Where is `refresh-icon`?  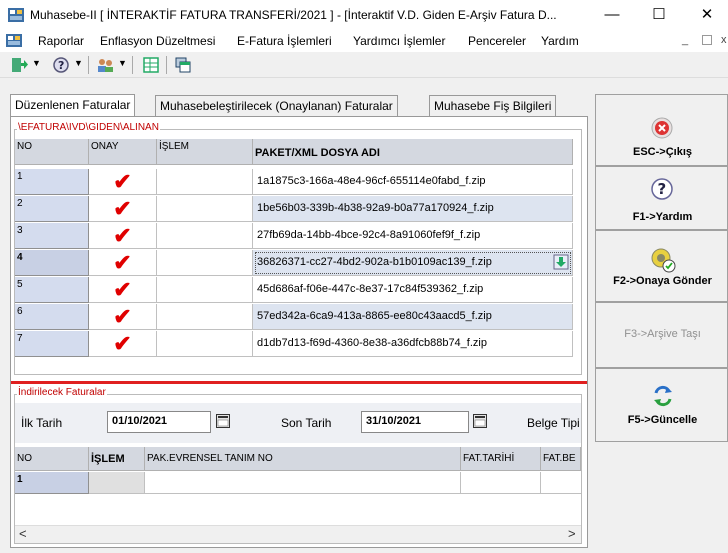 refresh-icon is located at coordinates (663, 396).